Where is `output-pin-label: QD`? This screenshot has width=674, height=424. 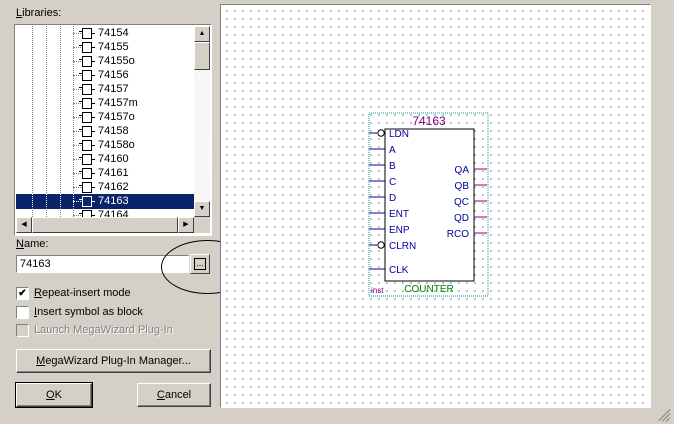 output-pin-label: QD is located at coordinates (461, 218).